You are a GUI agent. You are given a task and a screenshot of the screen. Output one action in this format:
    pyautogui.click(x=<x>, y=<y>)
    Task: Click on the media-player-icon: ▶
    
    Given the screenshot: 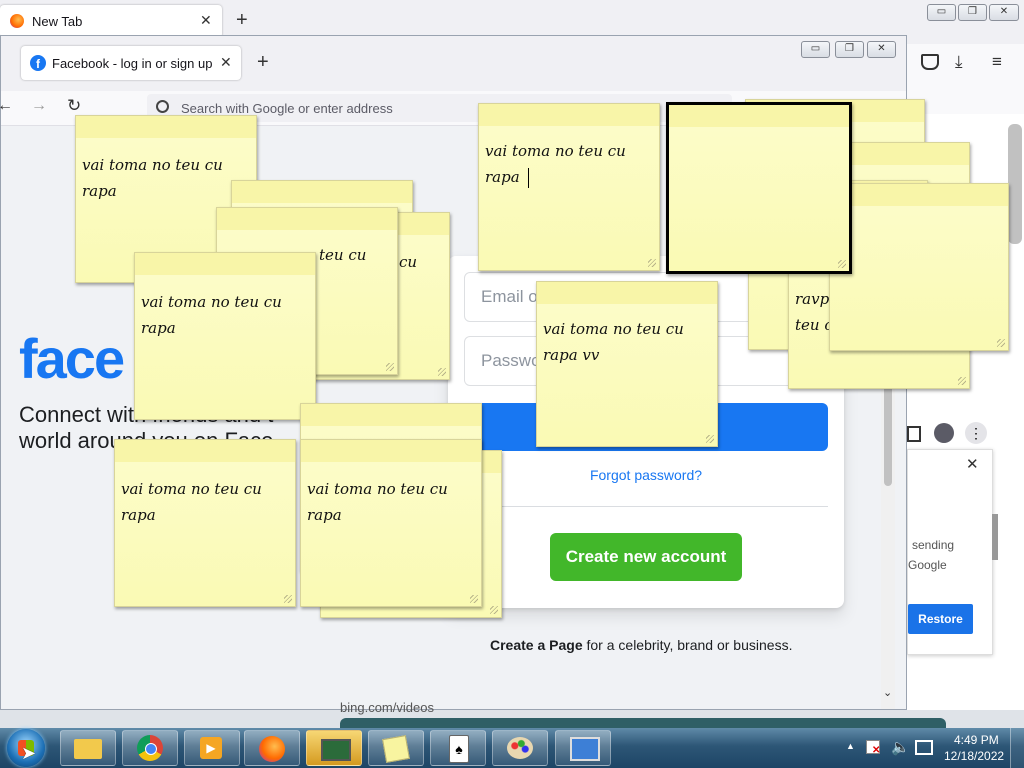 What is the action you would take?
    pyautogui.click(x=211, y=748)
    